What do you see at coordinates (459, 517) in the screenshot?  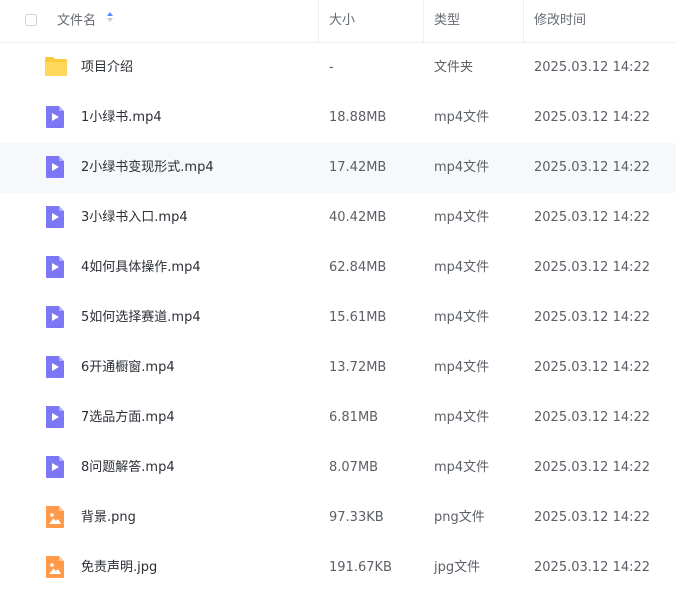 I see `file-type: png文件` at bounding box center [459, 517].